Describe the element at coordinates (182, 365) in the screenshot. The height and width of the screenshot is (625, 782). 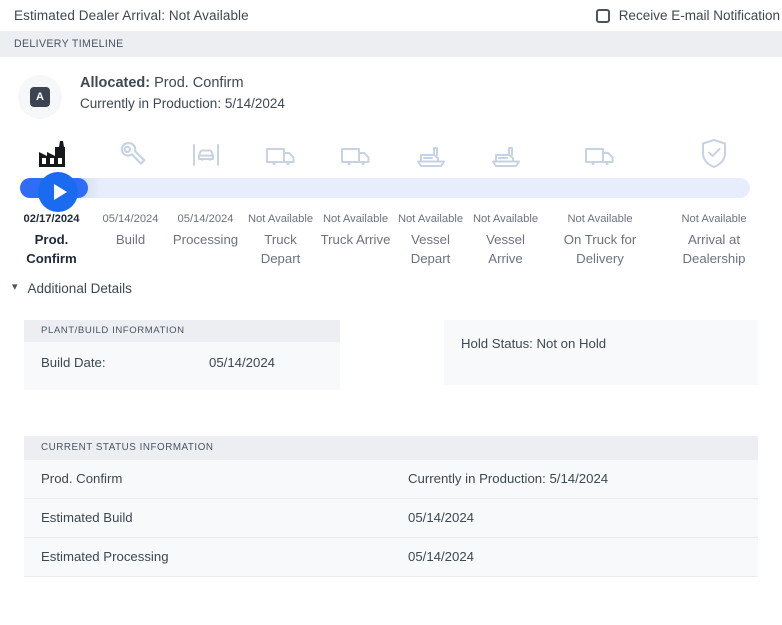
I see `plant-build-row: Build Date: 05/14/2024` at that location.